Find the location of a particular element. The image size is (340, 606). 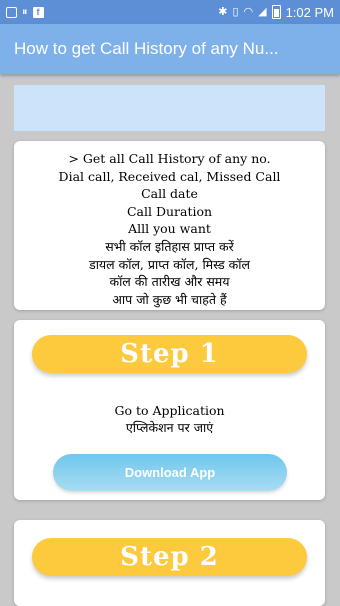

status-bar: ⏸ f ✱ ▯ ◠ ◢ 1:02 PM is located at coordinates (170, 12).